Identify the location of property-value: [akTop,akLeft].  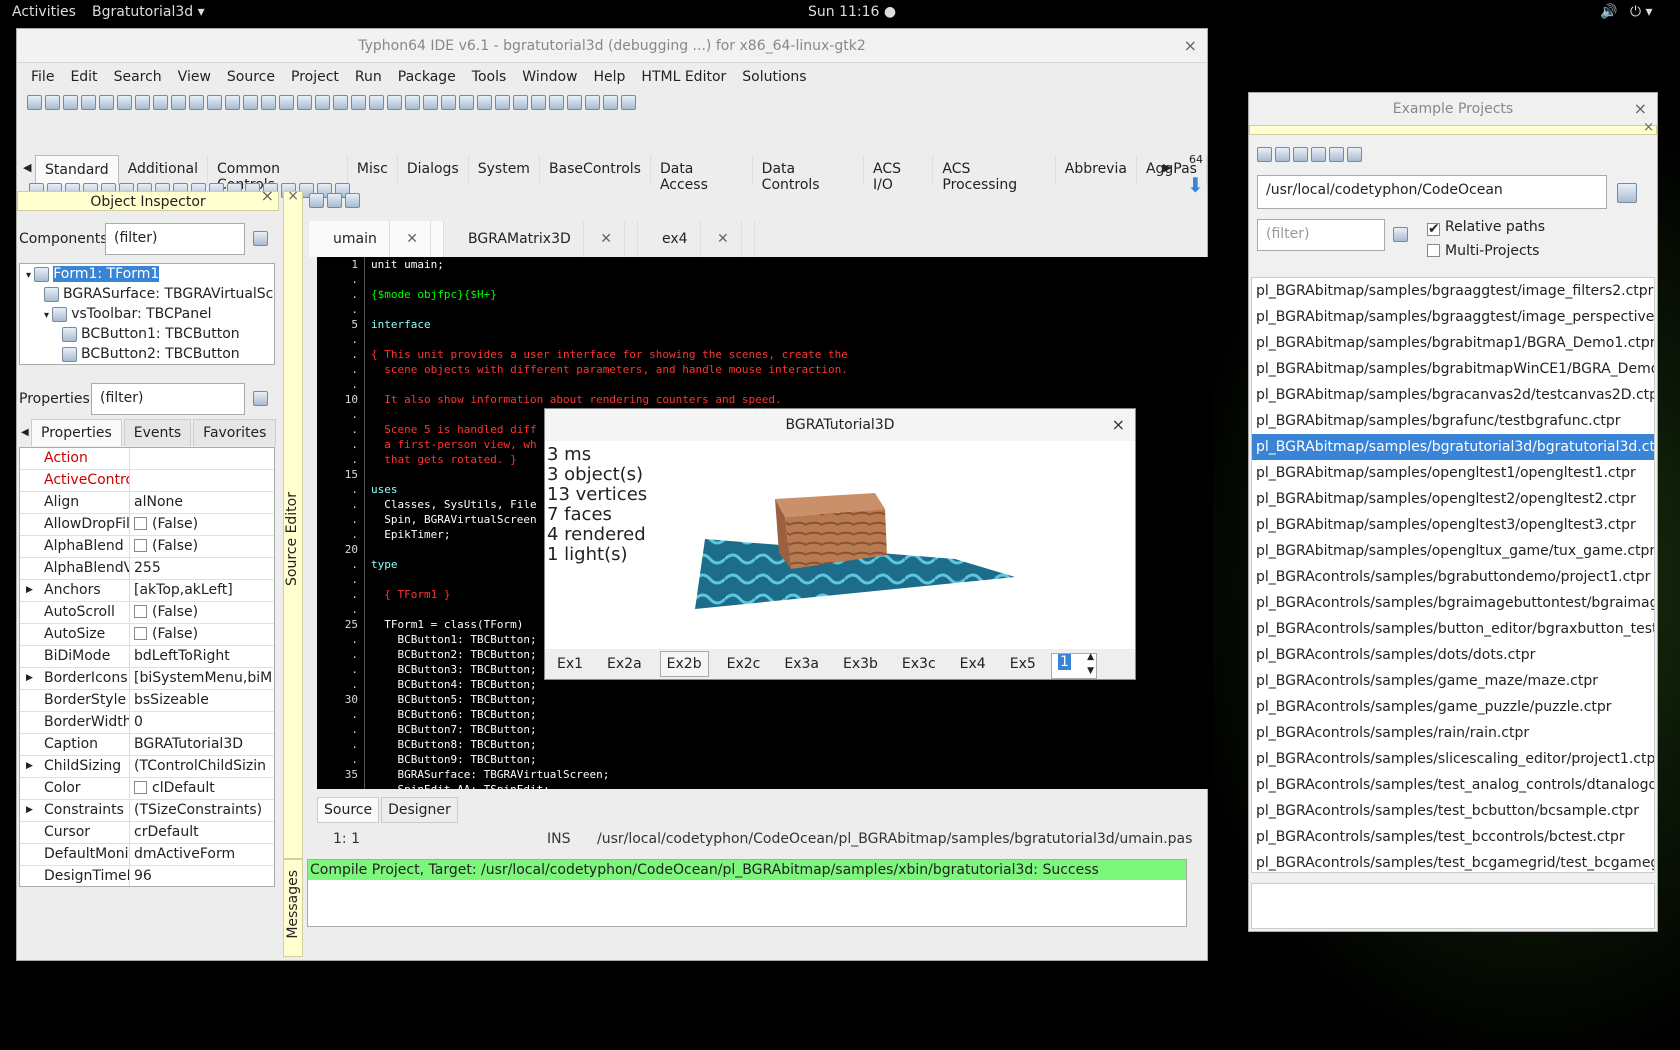
(202, 590).